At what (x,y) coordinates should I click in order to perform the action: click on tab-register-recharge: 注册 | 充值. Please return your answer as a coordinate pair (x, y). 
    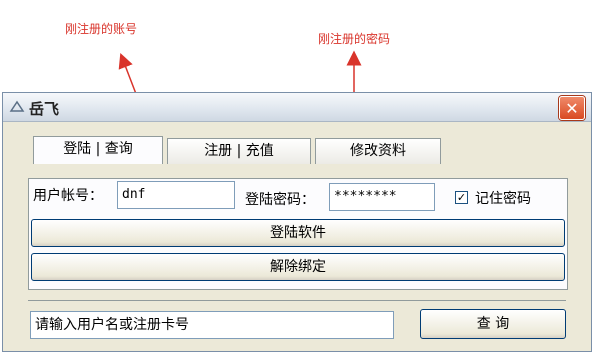
    Looking at the image, I should click on (239, 151).